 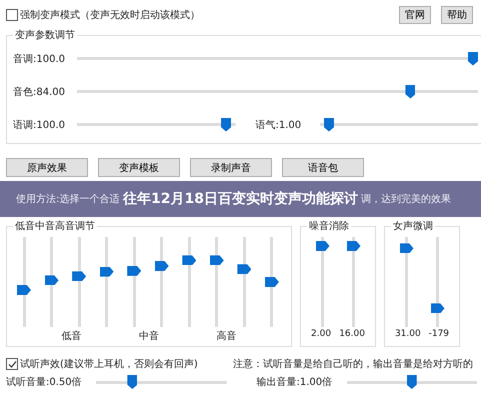 What do you see at coordinates (72, 336) in the screenshot?
I see `band-label: 低音` at bounding box center [72, 336].